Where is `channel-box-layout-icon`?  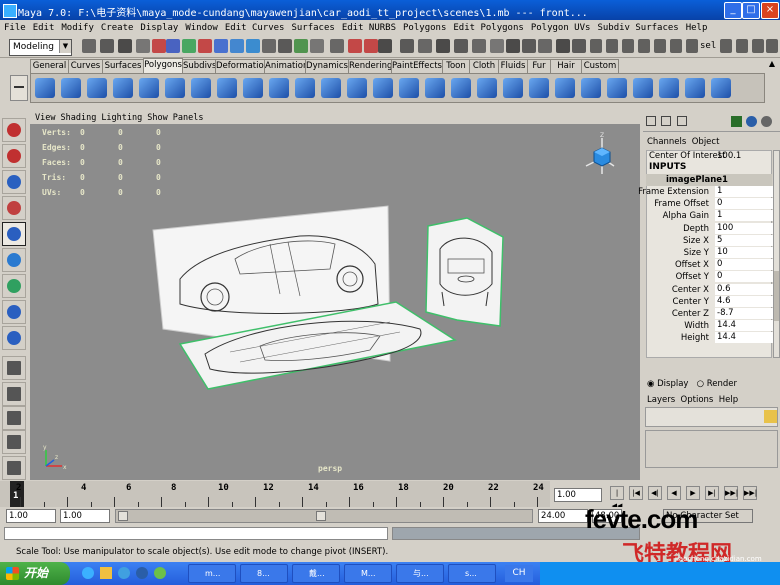
channel-box-layout-icon is located at coordinates (651, 121).